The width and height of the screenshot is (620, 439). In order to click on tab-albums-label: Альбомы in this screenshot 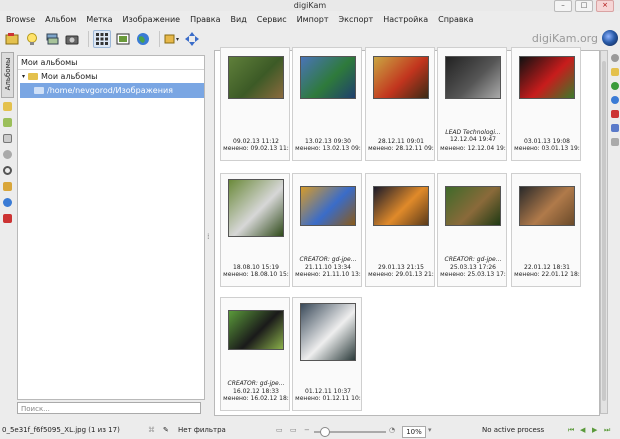, I will do `click(8, 74)`.